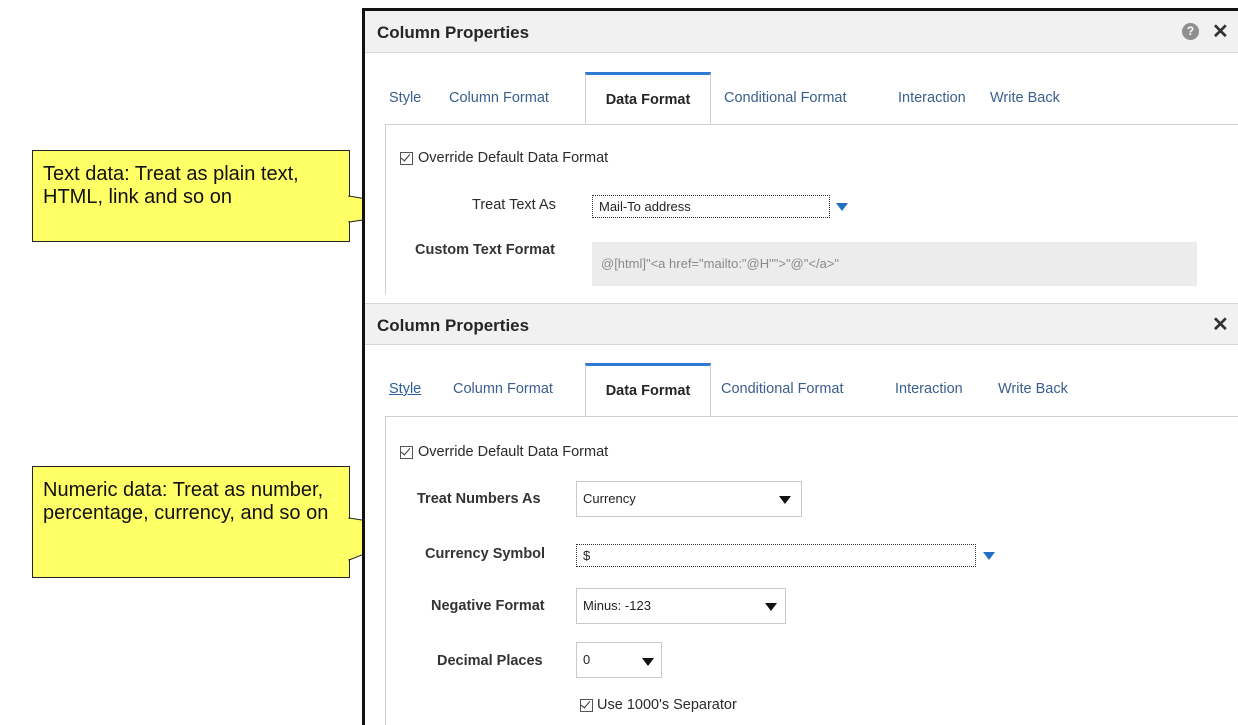  Describe the element at coordinates (801, 324) in the screenshot. I see `panel2-header: Column Properties ? ✕` at that location.